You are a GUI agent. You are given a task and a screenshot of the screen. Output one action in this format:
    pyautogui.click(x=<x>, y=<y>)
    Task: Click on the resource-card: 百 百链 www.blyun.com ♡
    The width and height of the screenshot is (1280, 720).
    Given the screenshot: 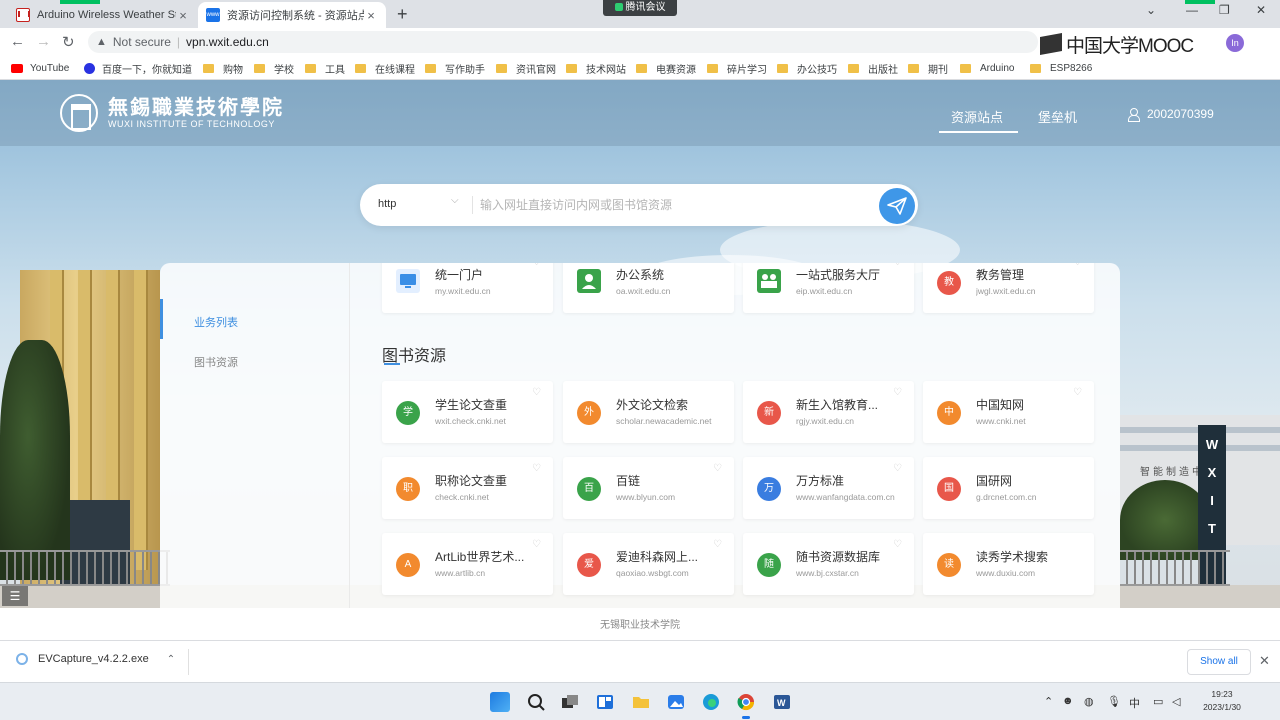 What is the action you would take?
    pyautogui.click(x=648, y=488)
    